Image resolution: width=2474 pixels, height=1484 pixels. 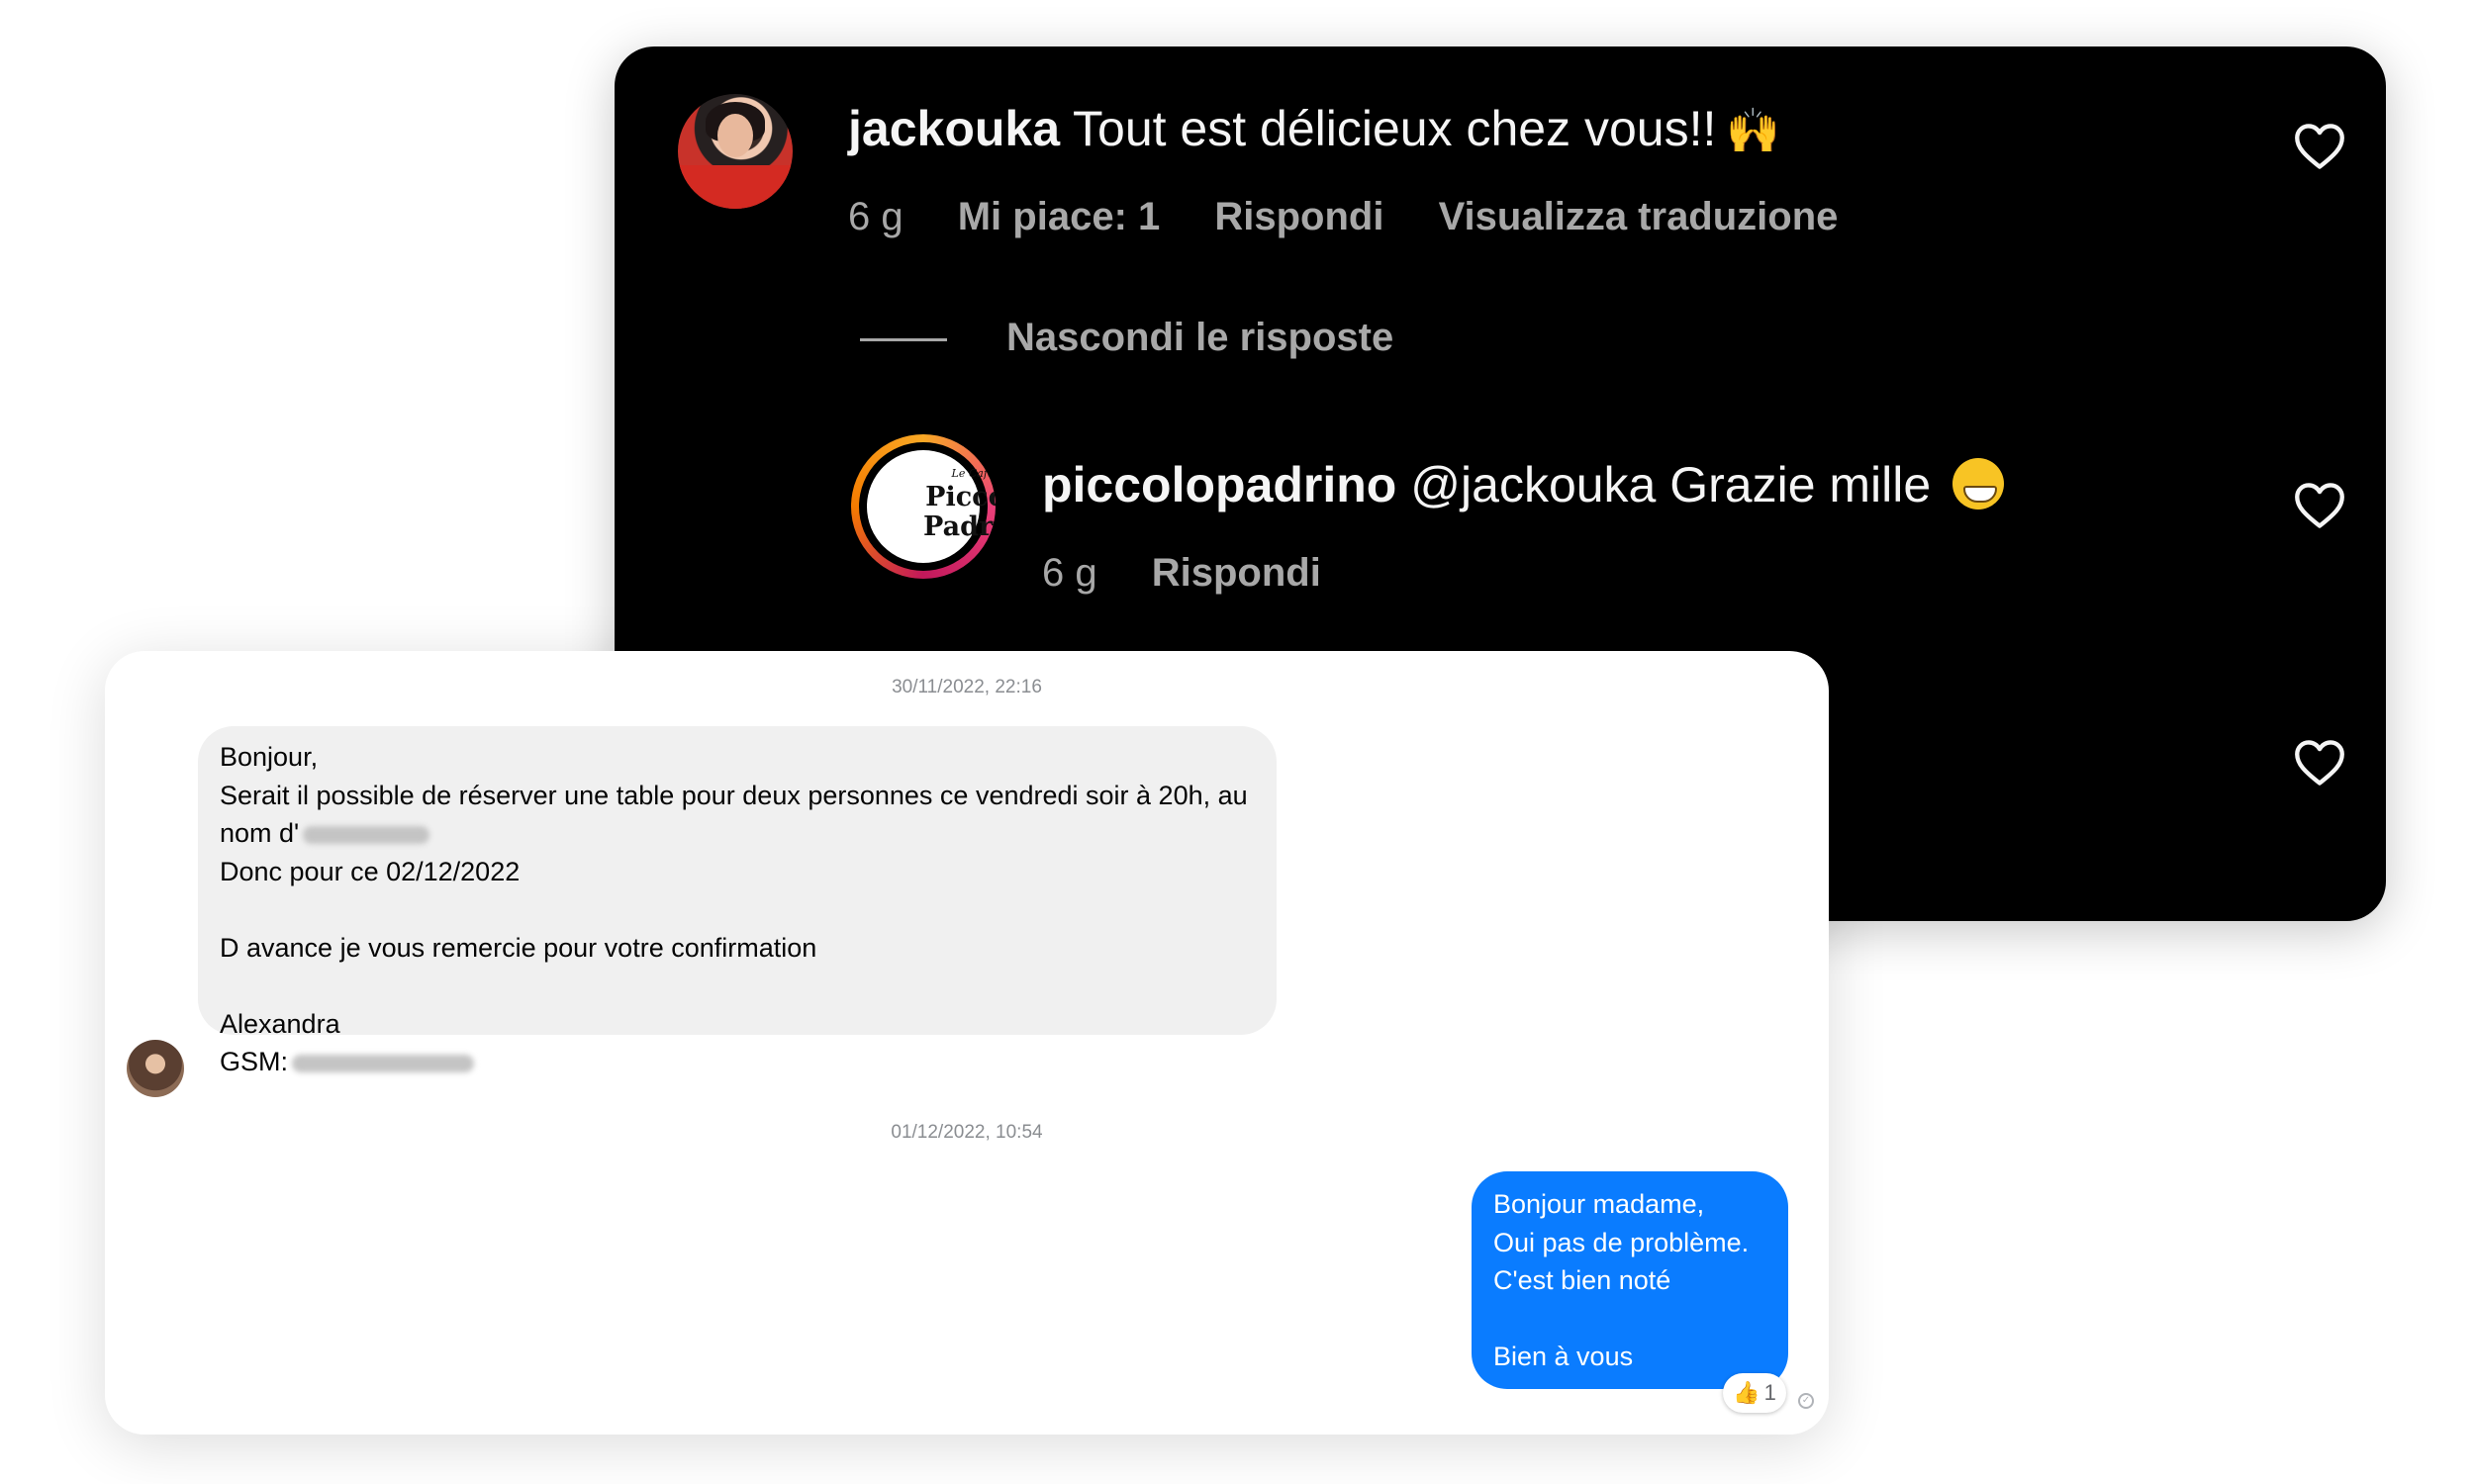 What do you see at coordinates (1806, 1401) in the screenshot?
I see `delivered-check-icon: ✓` at bounding box center [1806, 1401].